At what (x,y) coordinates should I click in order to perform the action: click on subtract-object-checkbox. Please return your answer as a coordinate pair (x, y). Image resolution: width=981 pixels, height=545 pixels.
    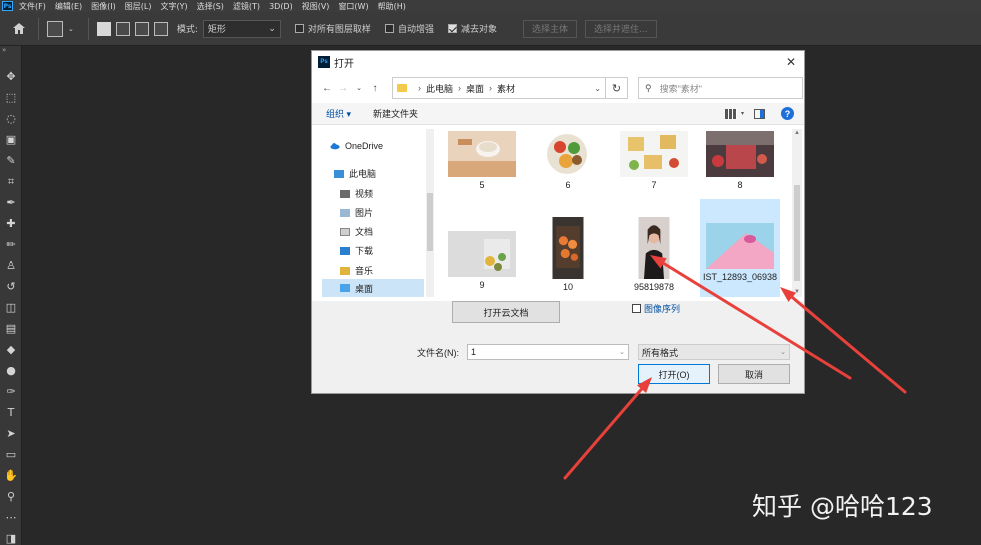
    Looking at the image, I should click on (452, 28).